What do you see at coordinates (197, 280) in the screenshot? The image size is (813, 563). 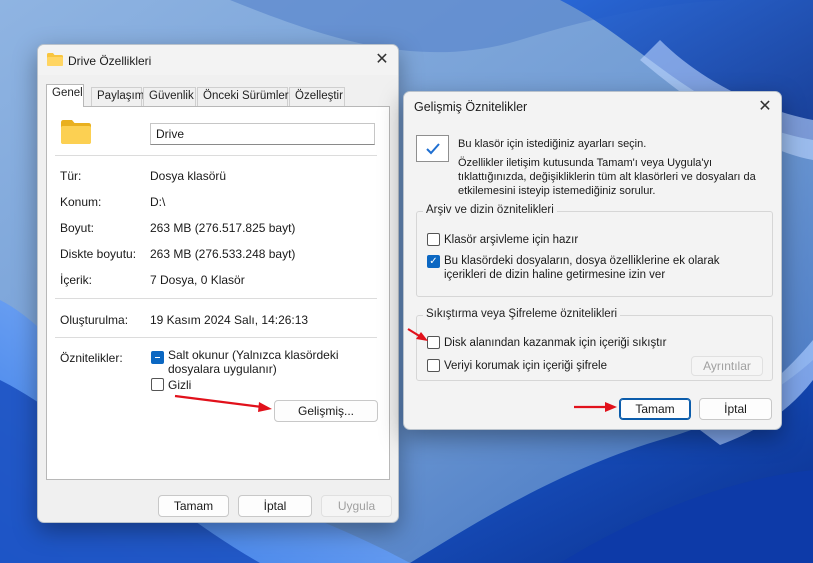 I see `contents-value: 7 Dosya, 0 Klasör` at bounding box center [197, 280].